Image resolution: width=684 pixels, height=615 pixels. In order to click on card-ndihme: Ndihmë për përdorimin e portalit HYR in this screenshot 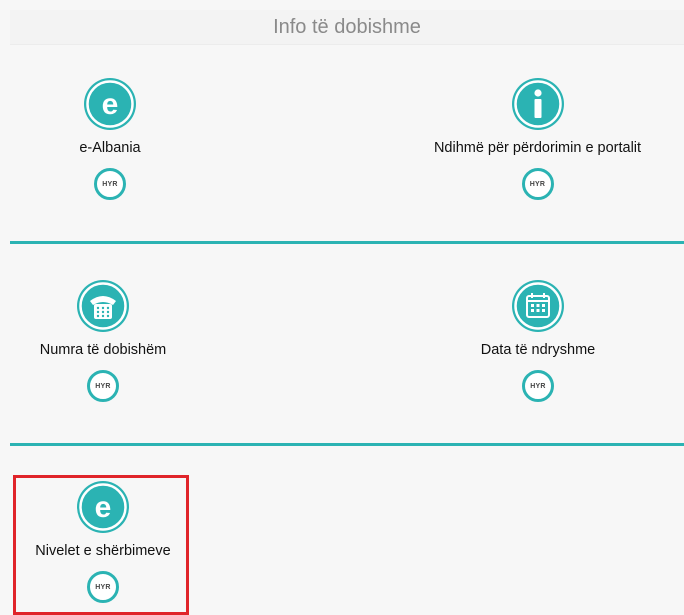, I will do `click(537, 139)`.